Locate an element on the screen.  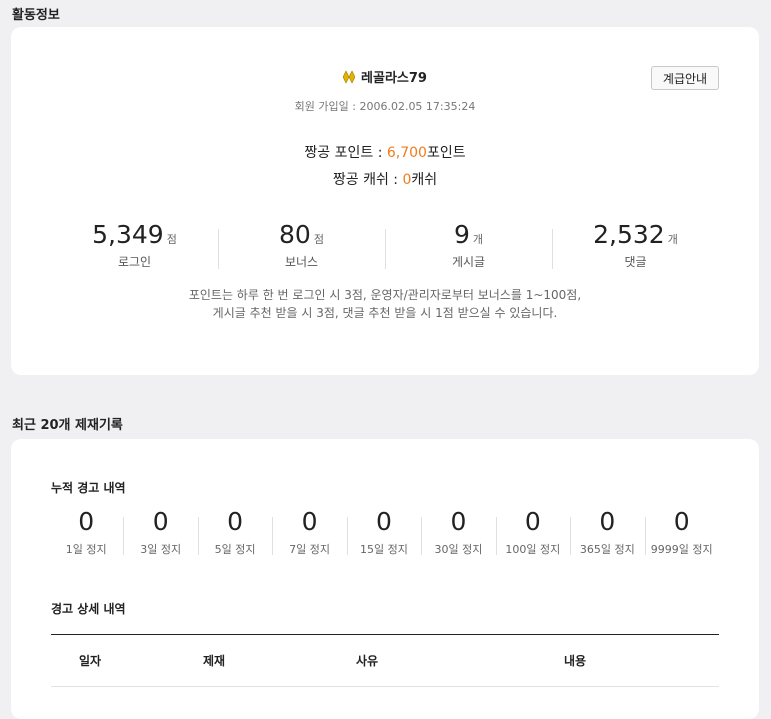
warning-365day: 0 365일 정지 is located at coordinates (607, 532).